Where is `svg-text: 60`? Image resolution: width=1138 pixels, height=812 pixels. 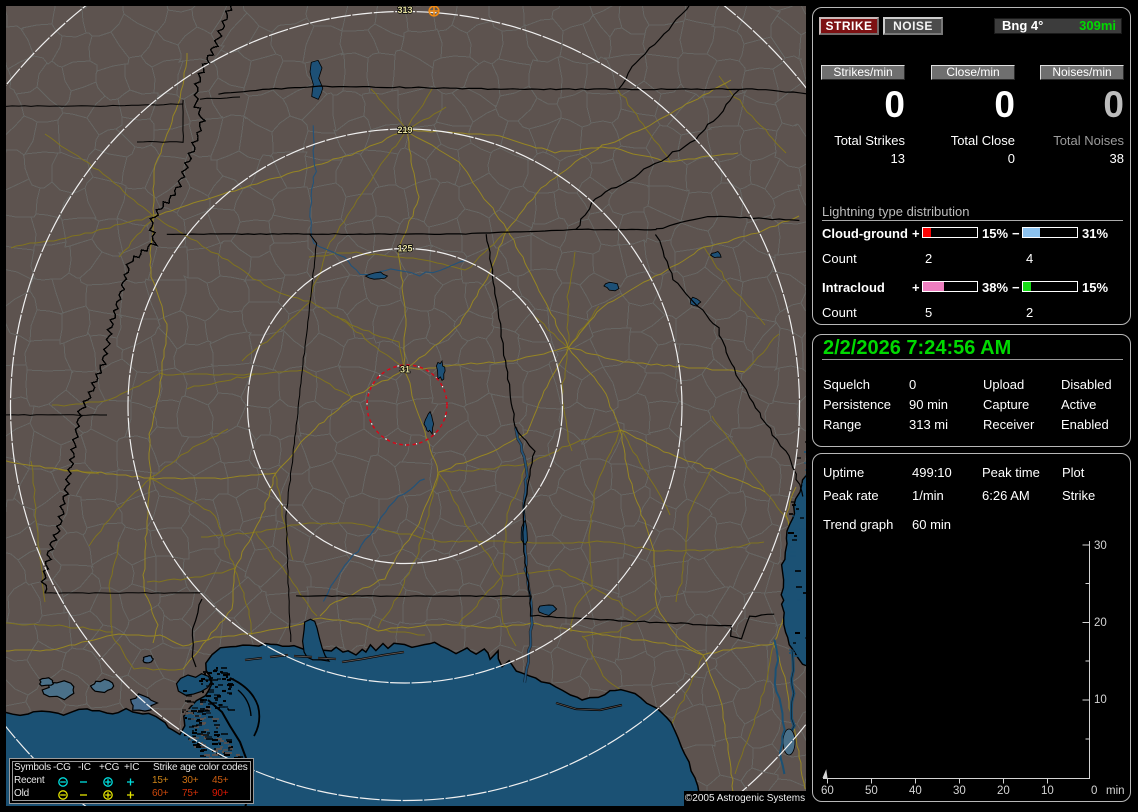
svg-text: 60 is located at coordinates (827, 791).